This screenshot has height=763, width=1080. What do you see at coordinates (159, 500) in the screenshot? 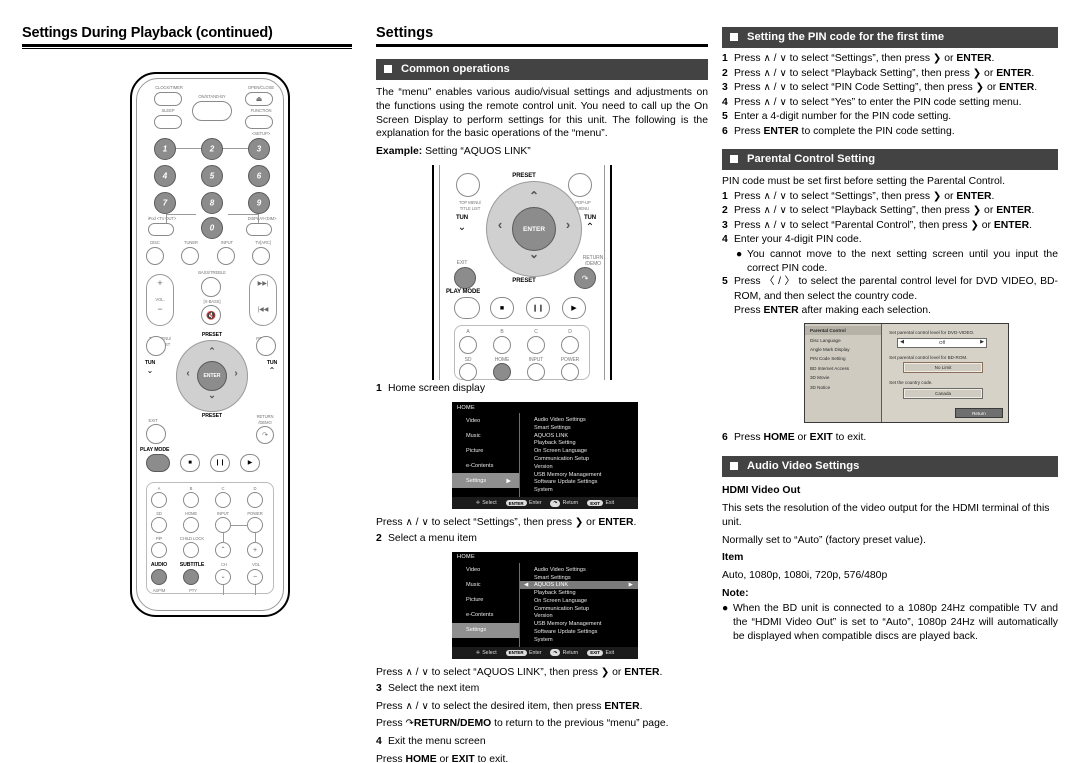
I see `button-a` at bounding box center [159, 500].